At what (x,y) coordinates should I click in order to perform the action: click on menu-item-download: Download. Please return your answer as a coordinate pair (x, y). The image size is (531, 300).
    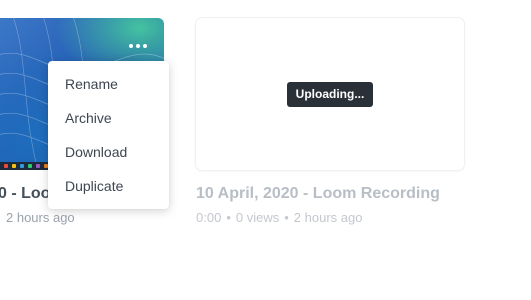
    Looking at the image, I should click on (108, 152).